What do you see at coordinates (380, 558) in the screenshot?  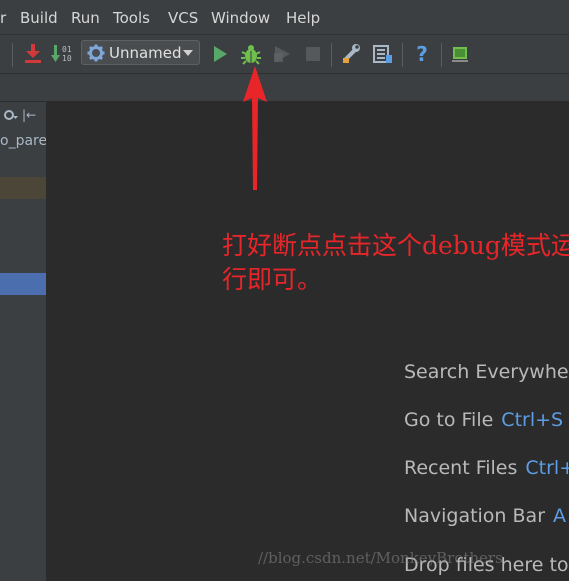 I see `watermark: //blog.csdn.net/MonkeyBrothers` at bounding box center [380, 558].